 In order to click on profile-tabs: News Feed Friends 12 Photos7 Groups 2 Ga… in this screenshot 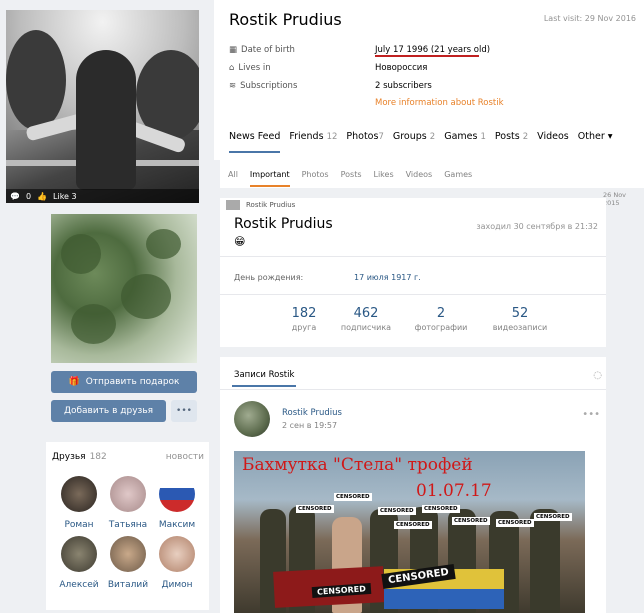, I will do `click(421, 142)`.